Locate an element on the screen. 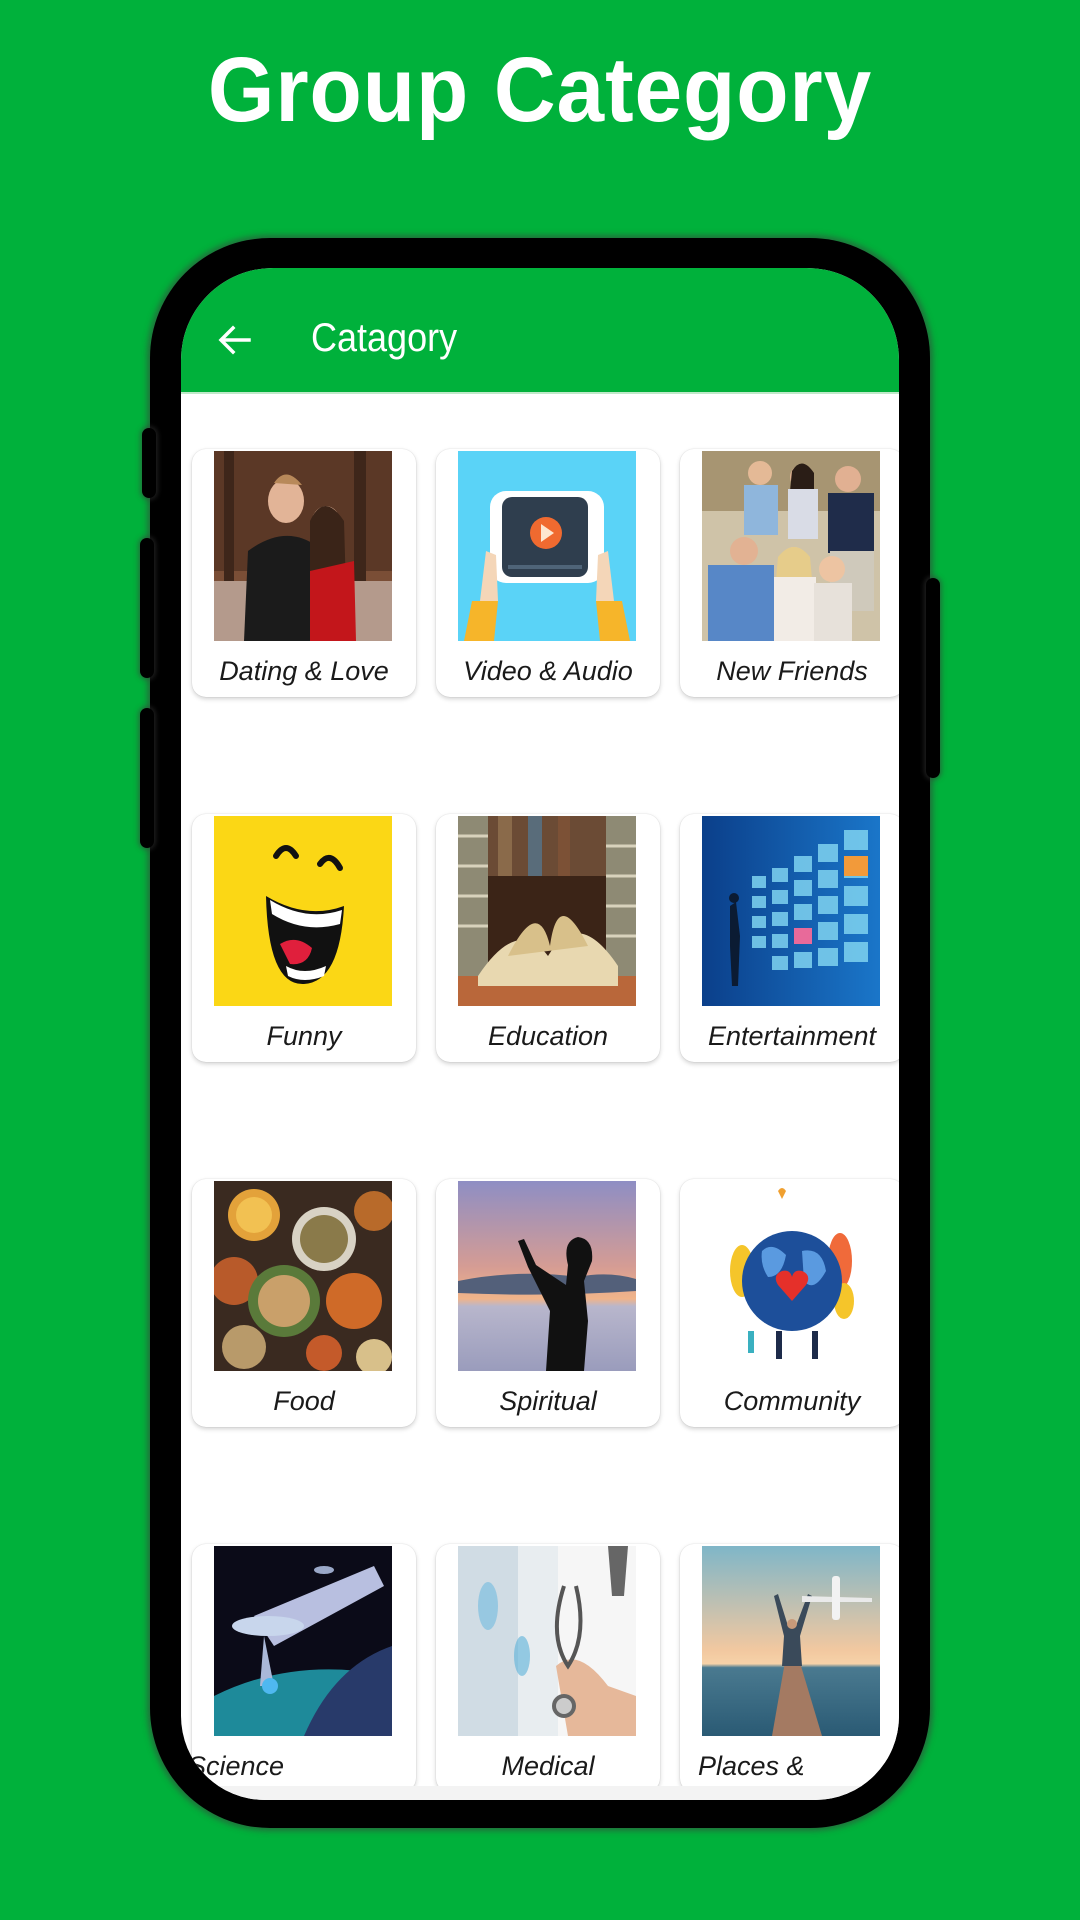  phone-side-button is located at coordinates (149, 463).